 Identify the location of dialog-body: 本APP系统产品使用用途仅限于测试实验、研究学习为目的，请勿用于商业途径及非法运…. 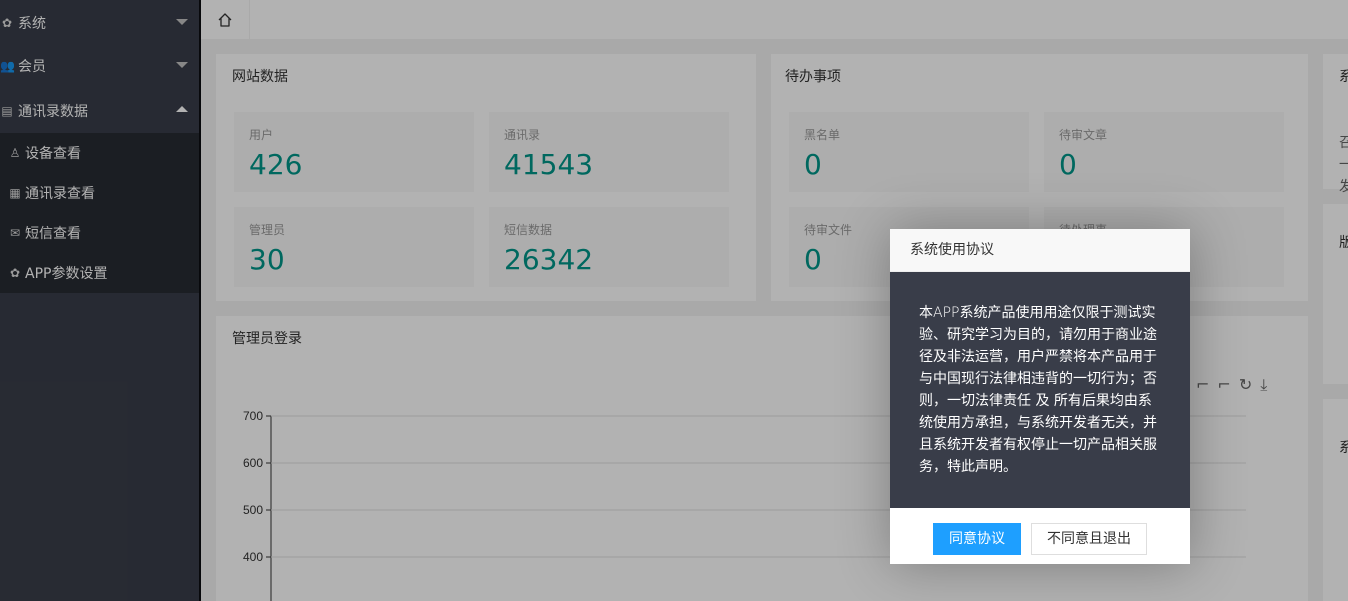
(1040, 390).